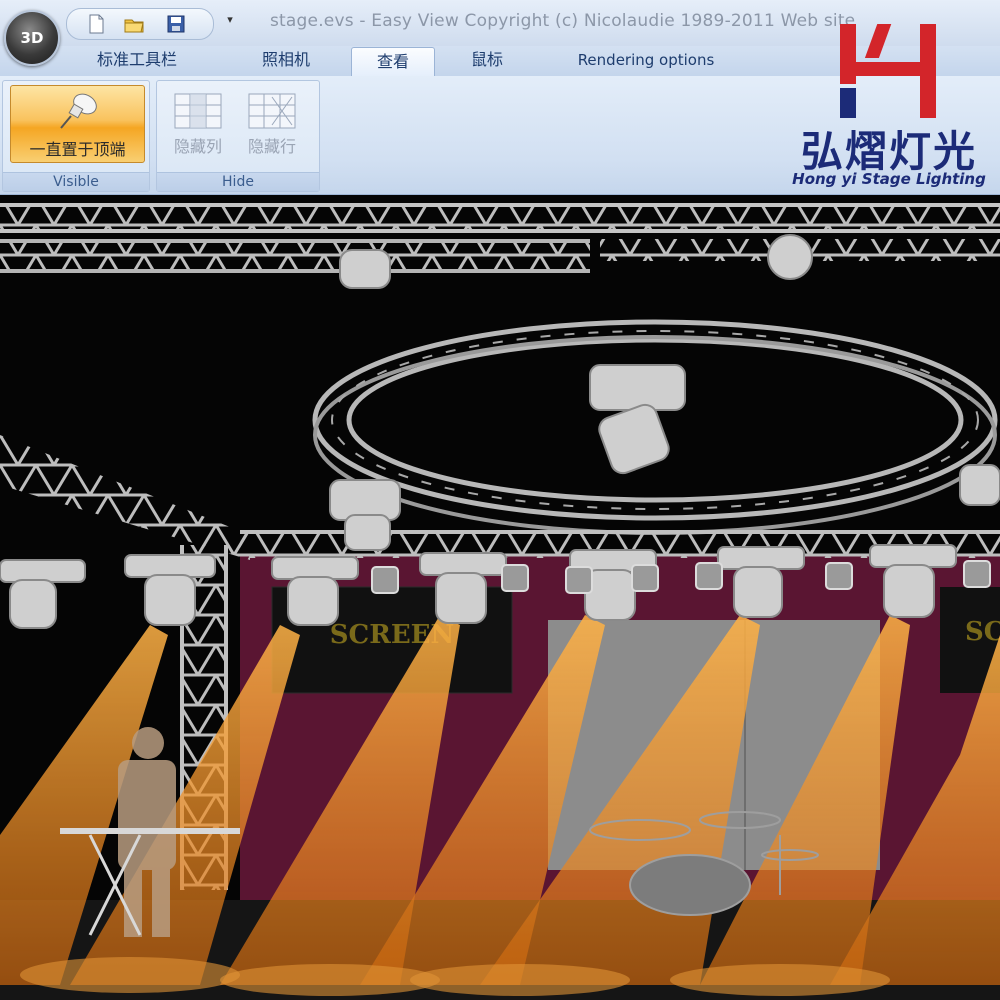  I want to click on stay-on-top-button: 一直置于顶端, so click(77, 124).